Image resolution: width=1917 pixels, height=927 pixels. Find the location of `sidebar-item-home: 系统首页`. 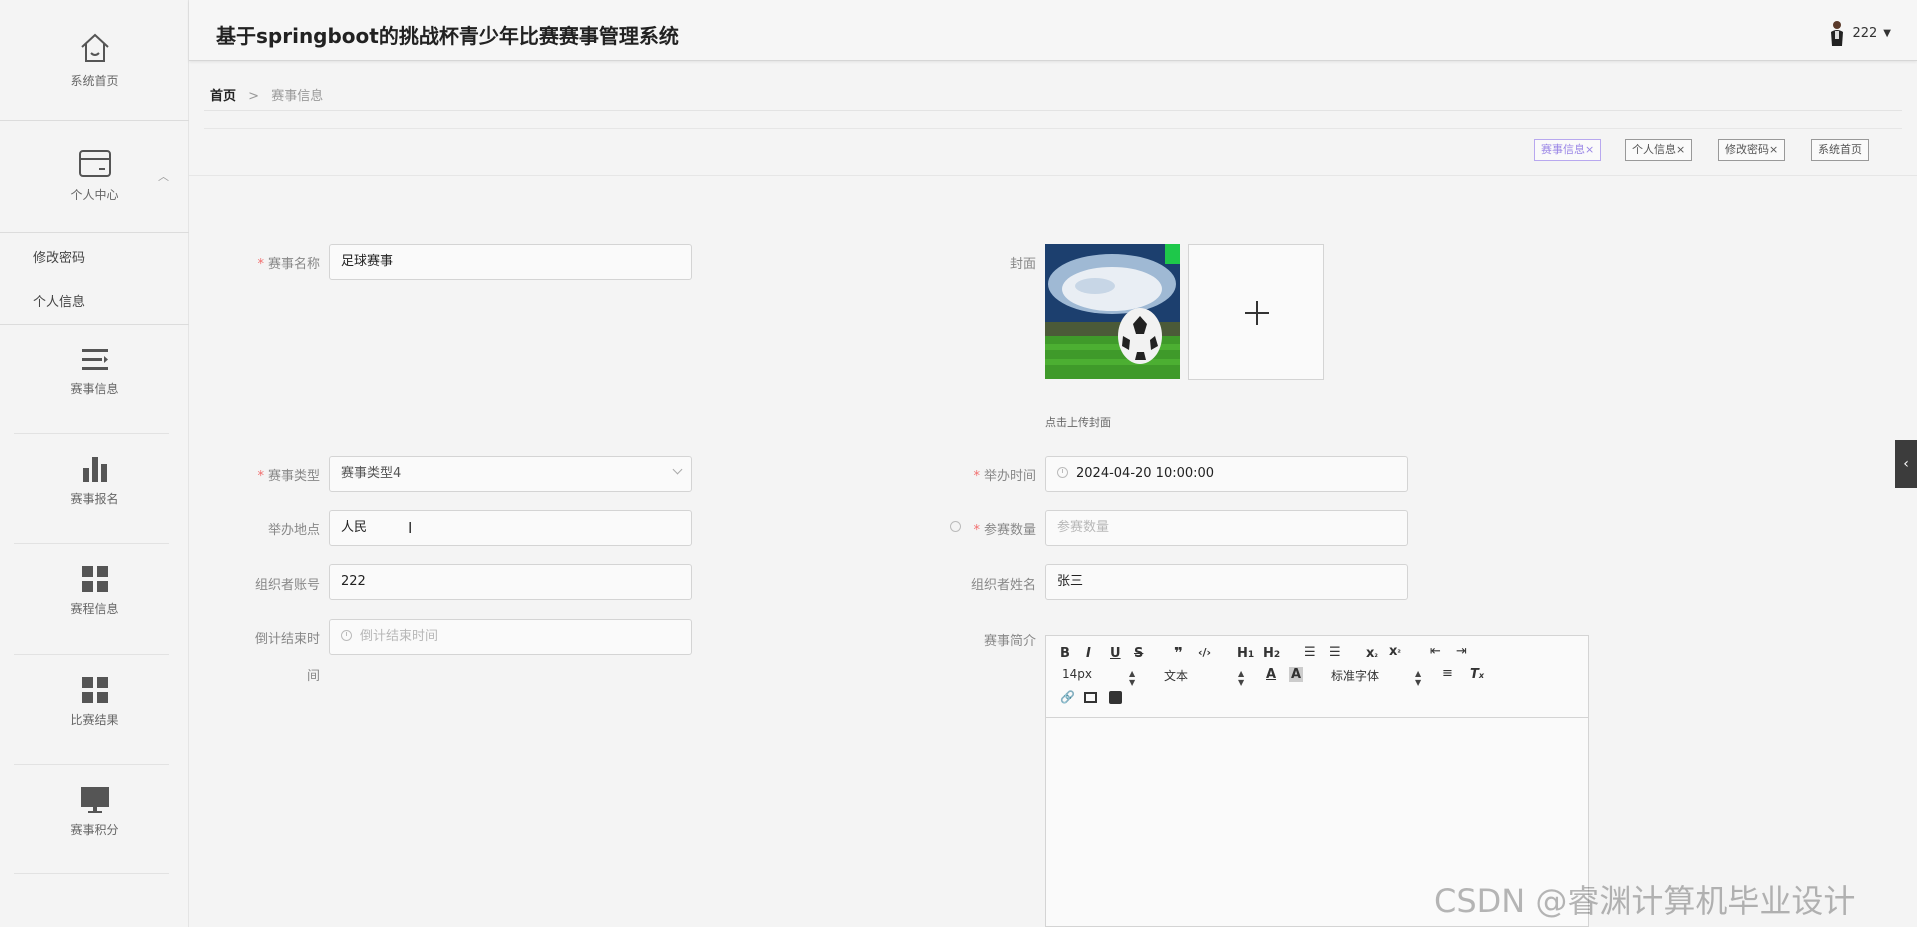

sidebar-item-home: 系统首页 is located at coordinates (94, 59).